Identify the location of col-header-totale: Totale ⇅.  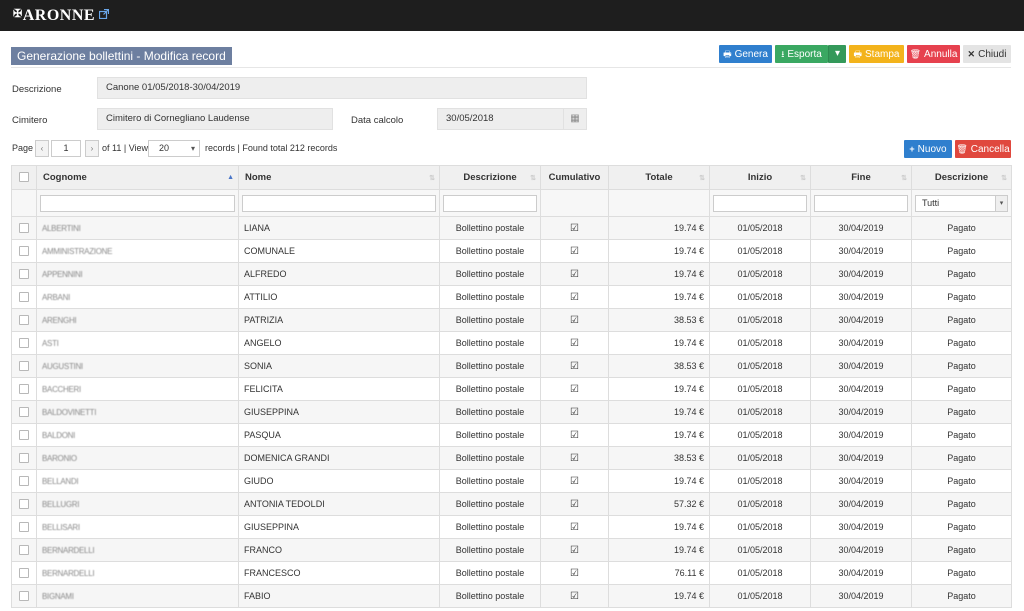
(659, 177).